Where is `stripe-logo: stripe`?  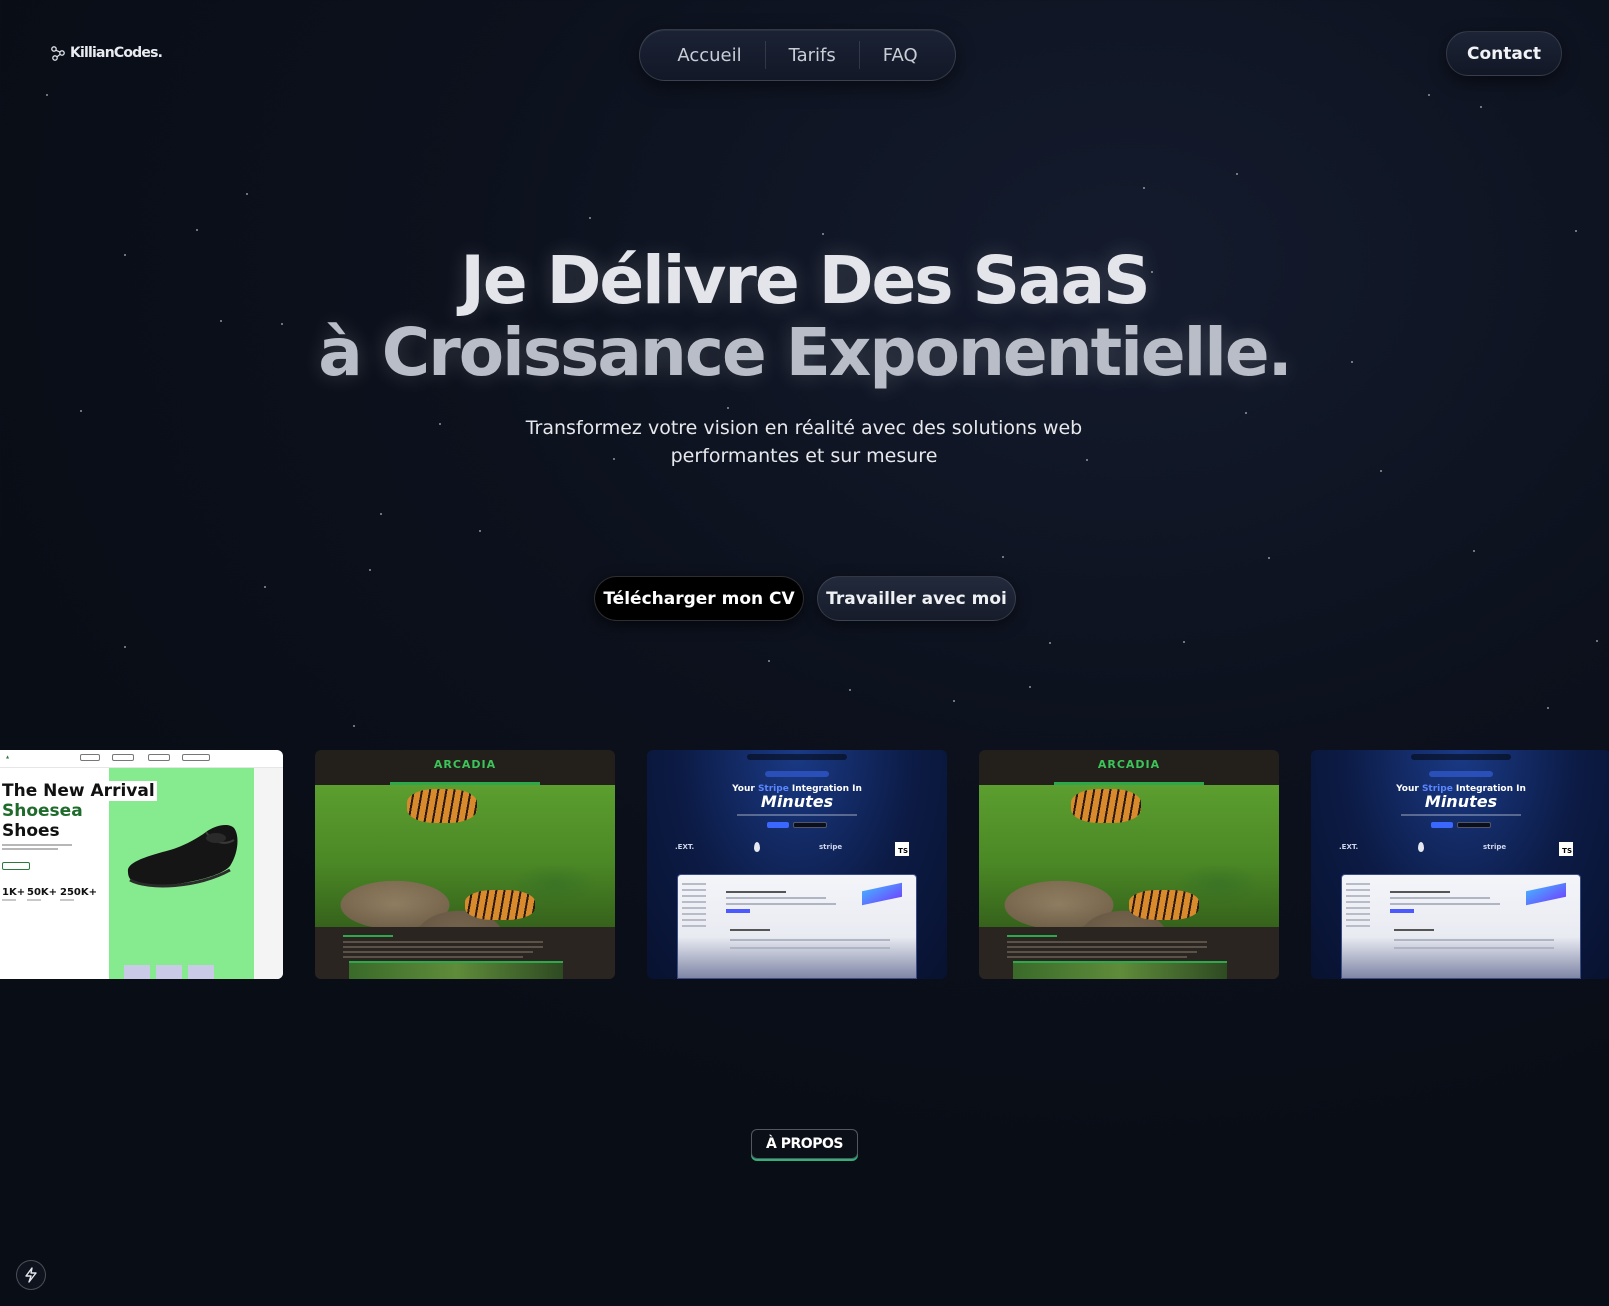
stripe-logo: stripe is located at coordinates (831, 847).